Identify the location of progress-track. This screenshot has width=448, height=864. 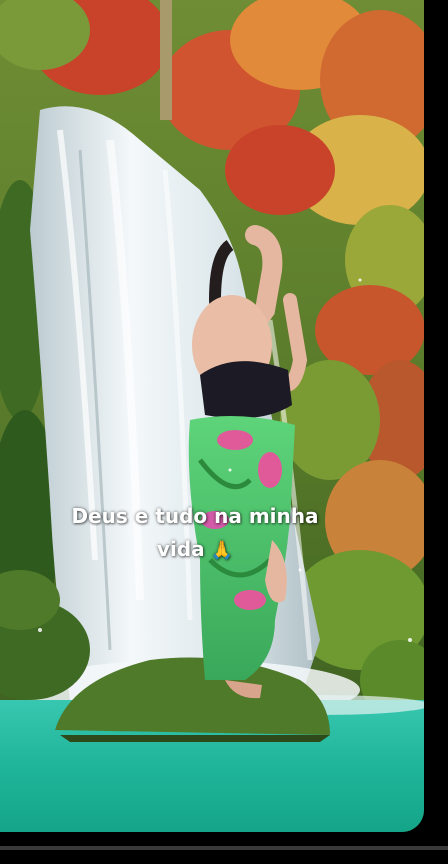
(224, 848).